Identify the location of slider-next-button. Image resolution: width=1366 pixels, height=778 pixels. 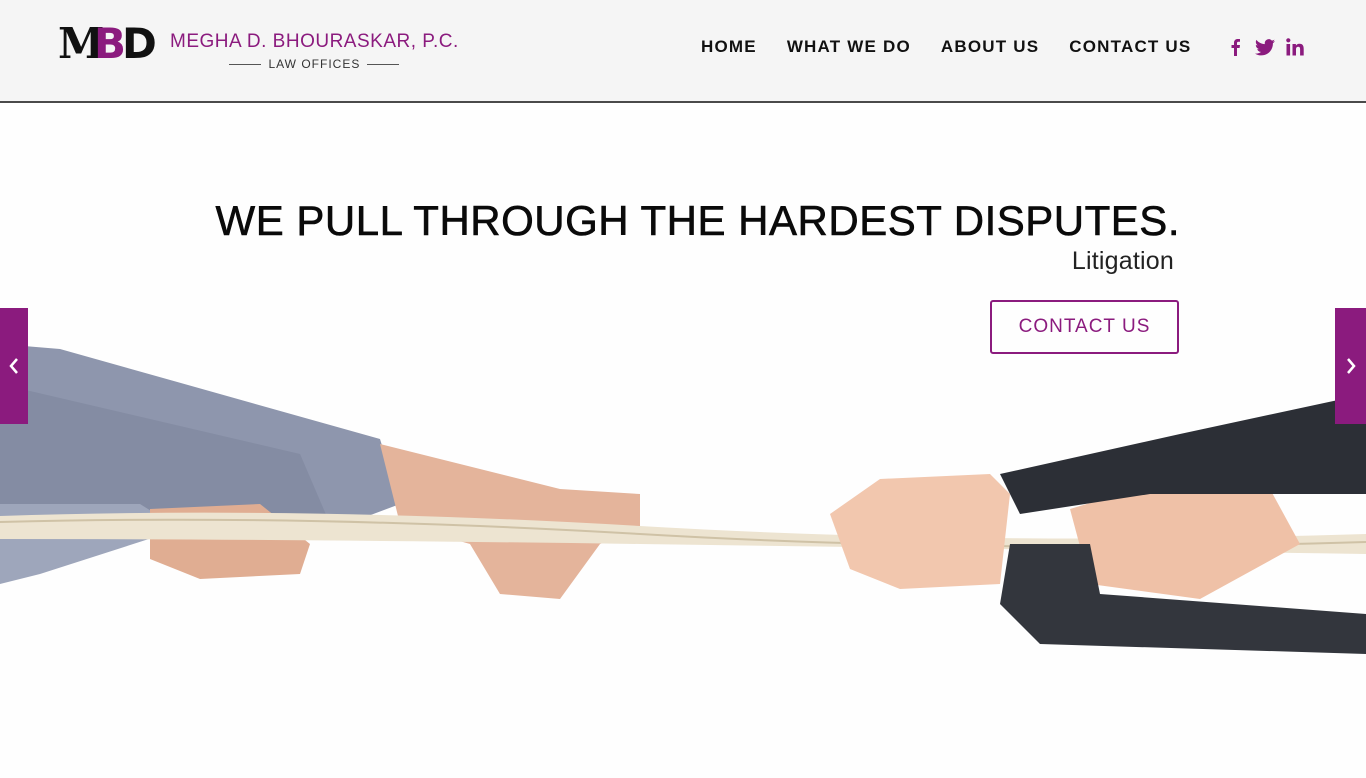
(1350, 366).